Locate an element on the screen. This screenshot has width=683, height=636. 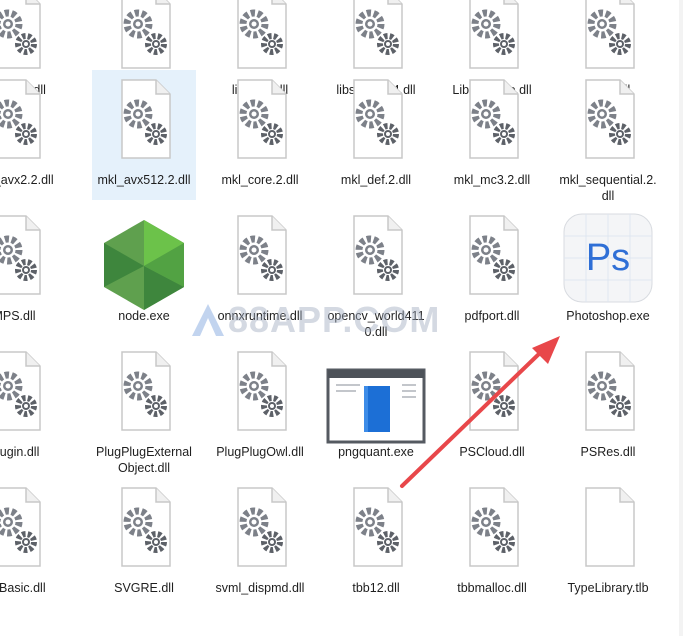
file-name-label: tbb12.dll is located at coordinates (376, 588).